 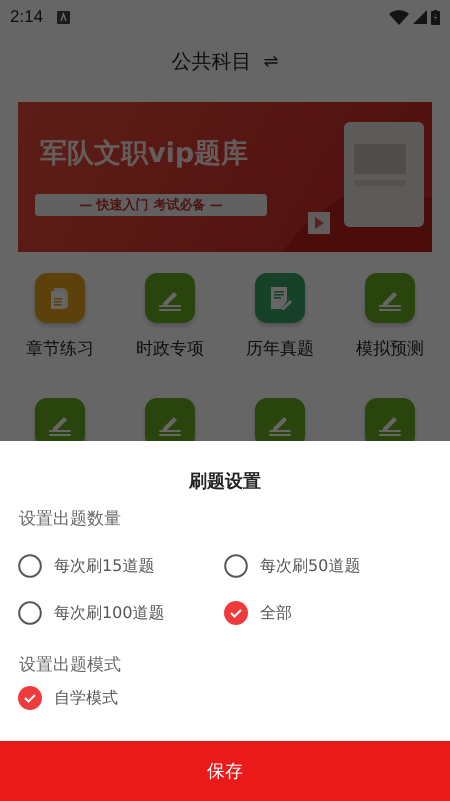 What do you see at coordinates (121, 613) in the screenshot?
I see `option-radio: 每次刷100道题` at bounding box center [121, 613].